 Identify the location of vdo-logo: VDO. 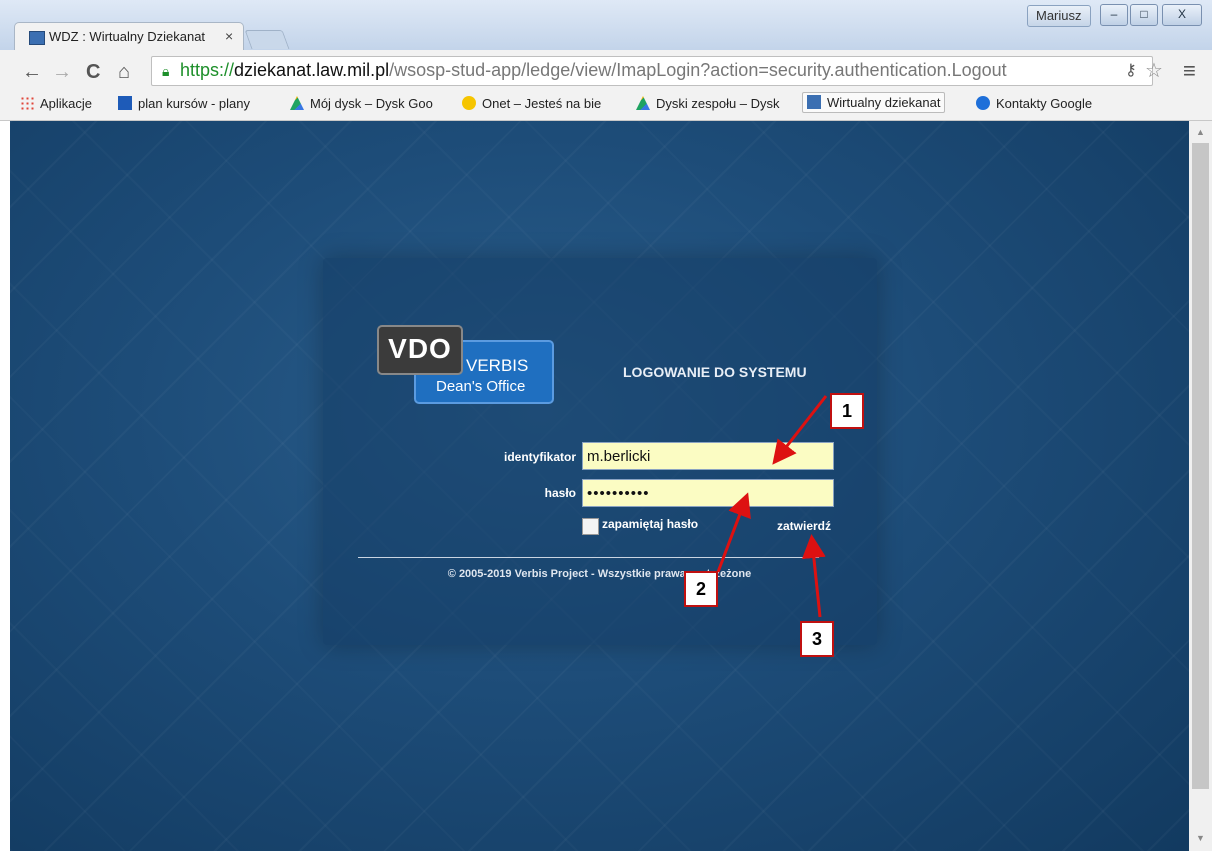
(420, 350).